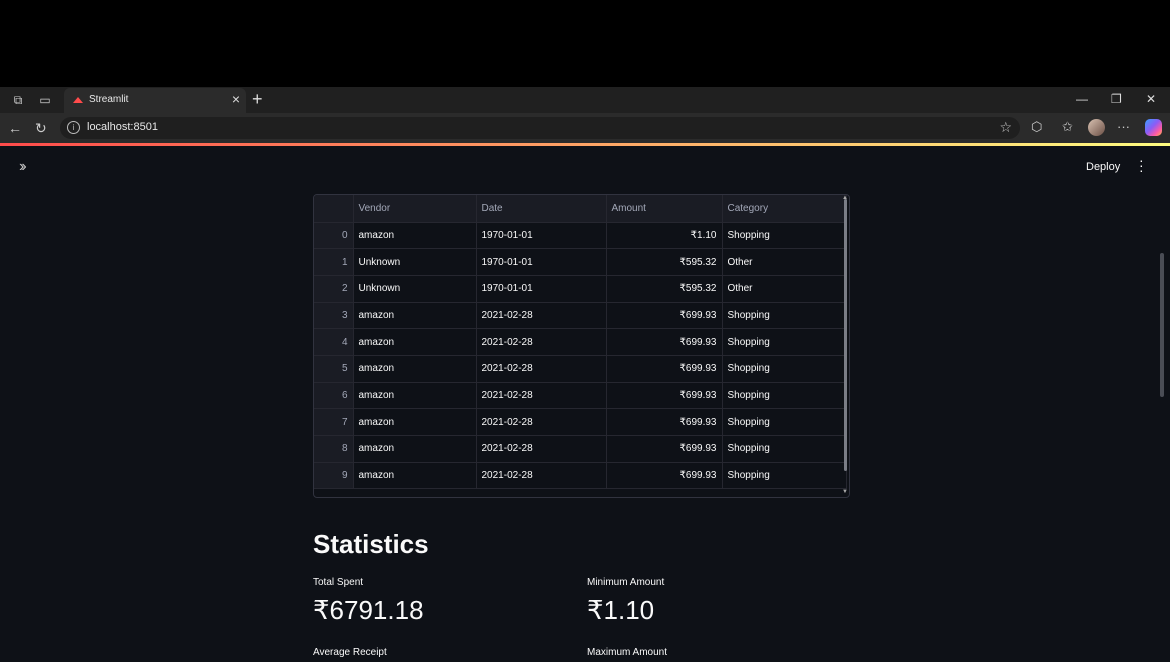 The image size is (1170, 662). Describe the element at coordinates (22, 167) in the screenshot. I see `expand-sidebar-icon: ››` at that location.